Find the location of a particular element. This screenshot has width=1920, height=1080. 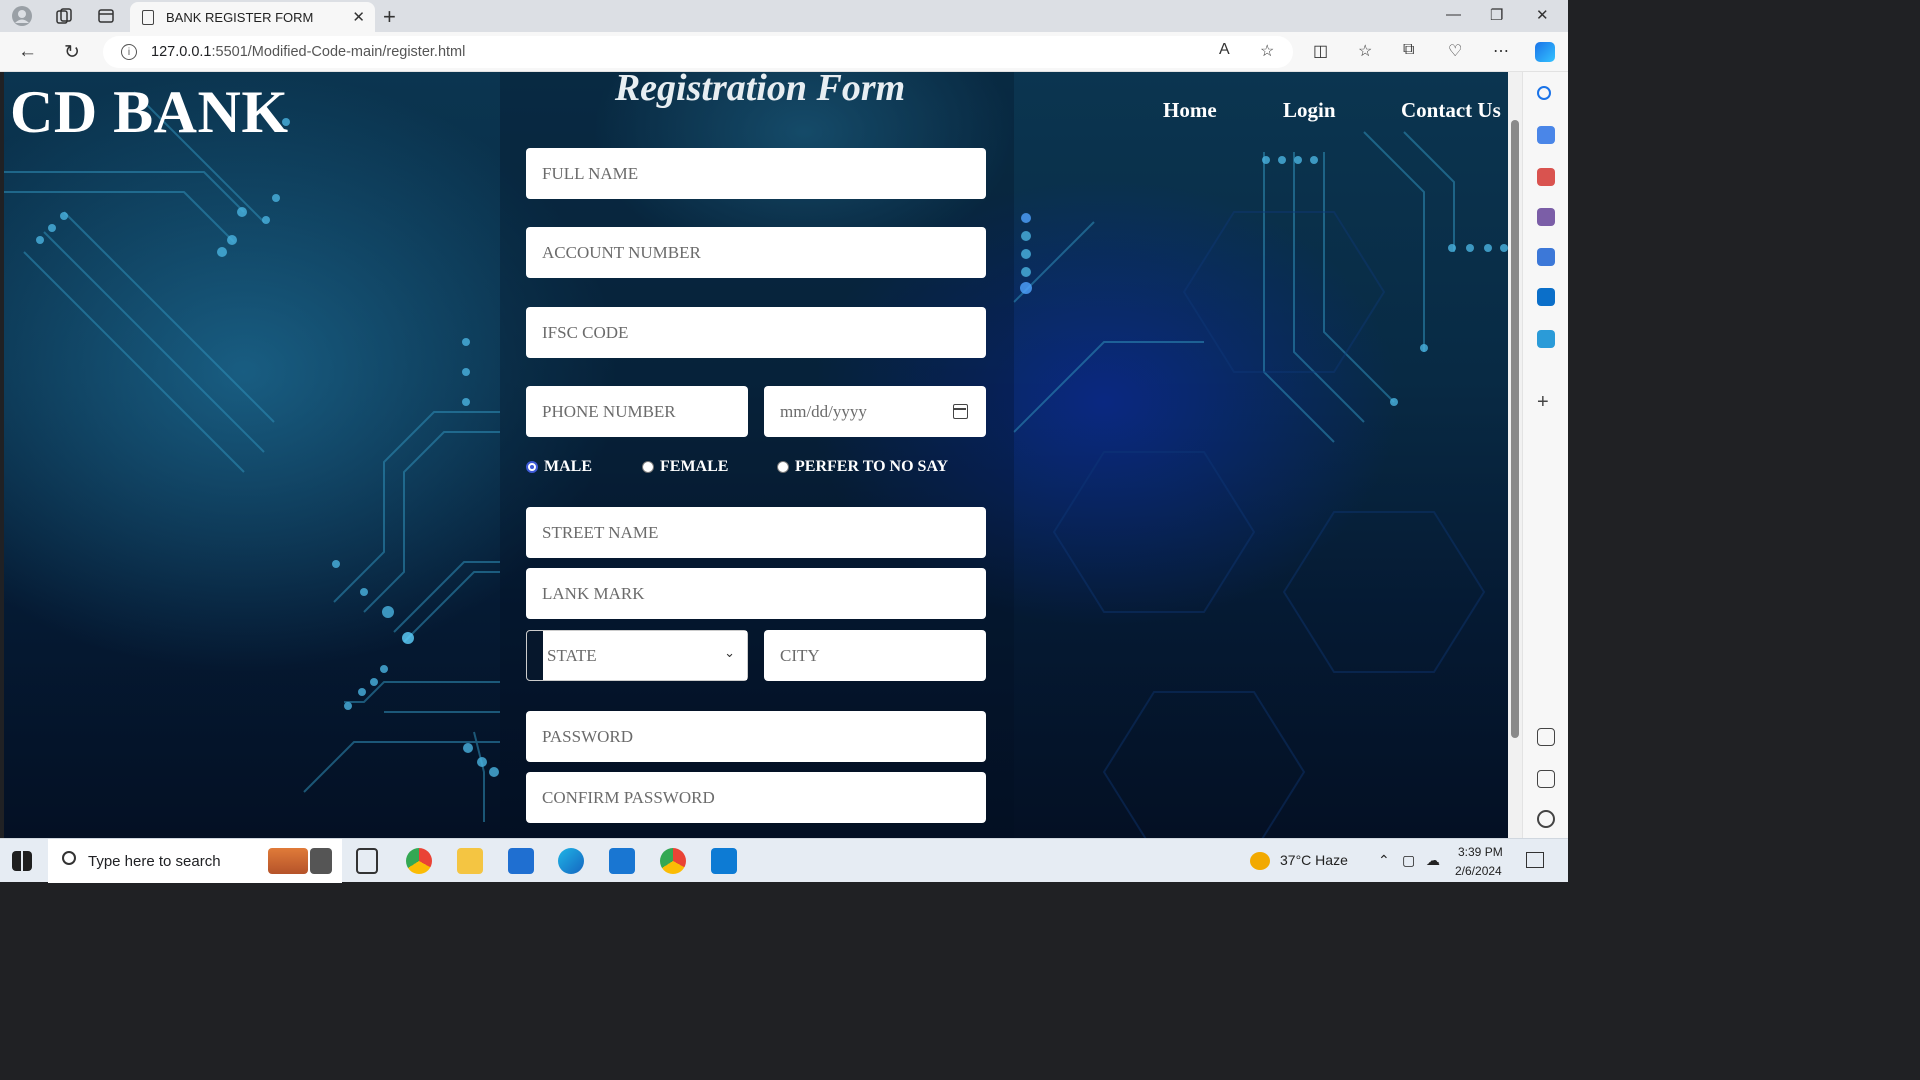

url-path: :5501/Modified-Code-main/register.html is located at coordinates (338, 52).